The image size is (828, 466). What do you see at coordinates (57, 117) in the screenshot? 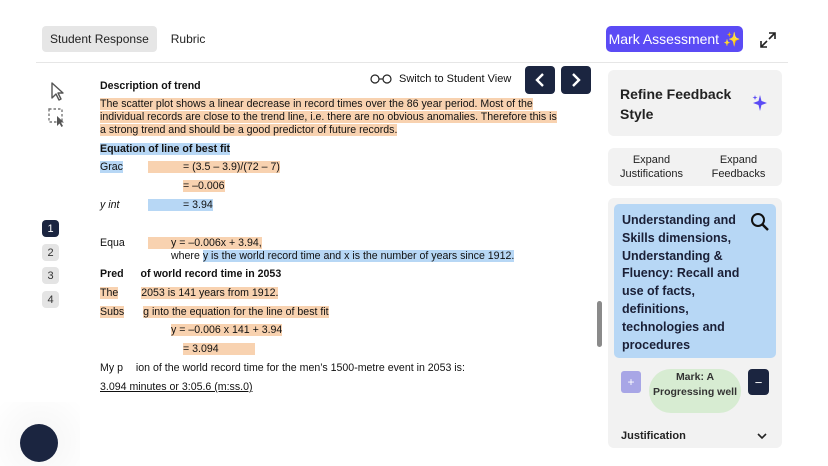
I see `select-region-icon` at bounding box center [57, 117].